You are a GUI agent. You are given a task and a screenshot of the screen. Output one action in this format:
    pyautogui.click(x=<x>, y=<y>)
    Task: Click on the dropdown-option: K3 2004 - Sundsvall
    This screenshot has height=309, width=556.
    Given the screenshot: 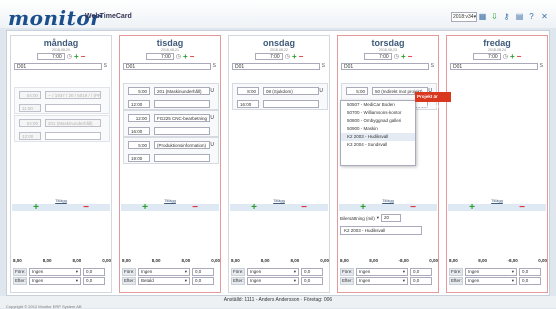 What is the action you would take?
    pyautogui.click(x=378, y=145)
    